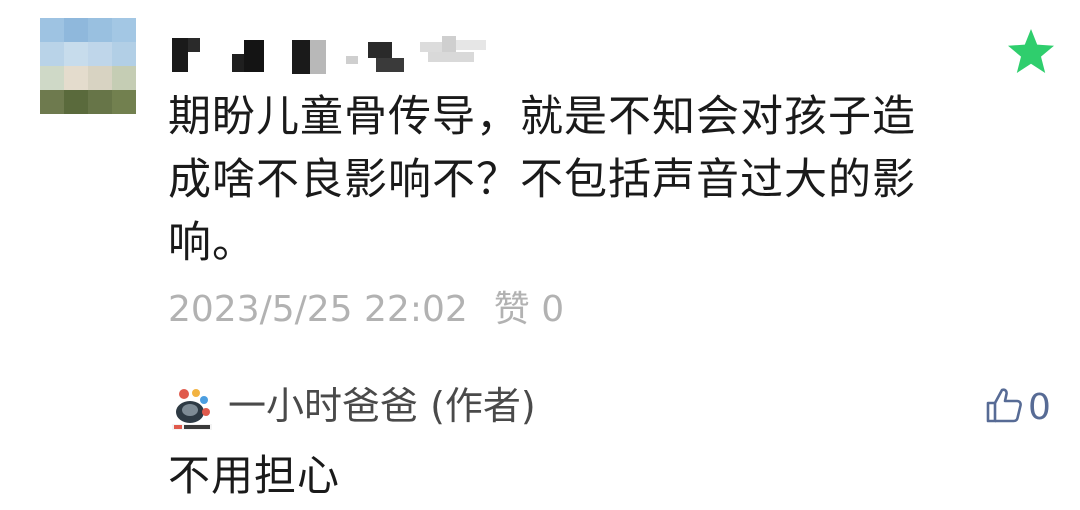  I want to click on comment-like-count: 0, so click(553, 309).